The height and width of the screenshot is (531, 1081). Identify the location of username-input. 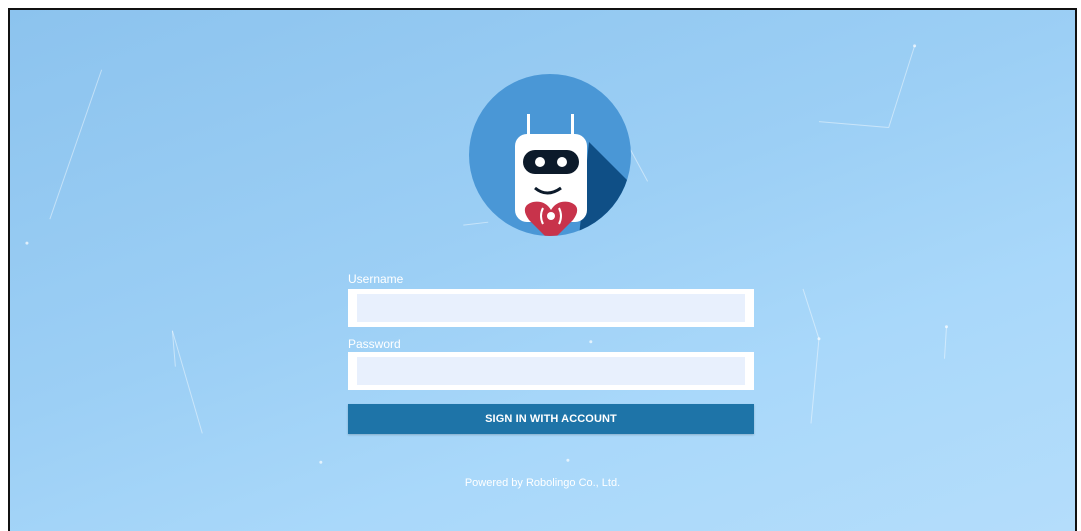
(551, 308).